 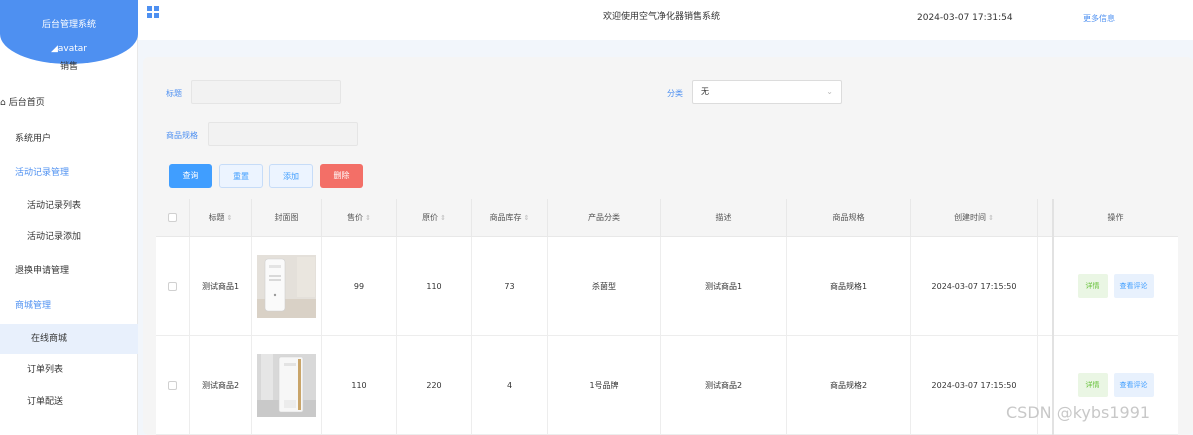 What do you see at coordinates (69, 339) in the screenshot?
I see `sidebar-item-online-mall: 在线商城` at bounding box center [69, 339].